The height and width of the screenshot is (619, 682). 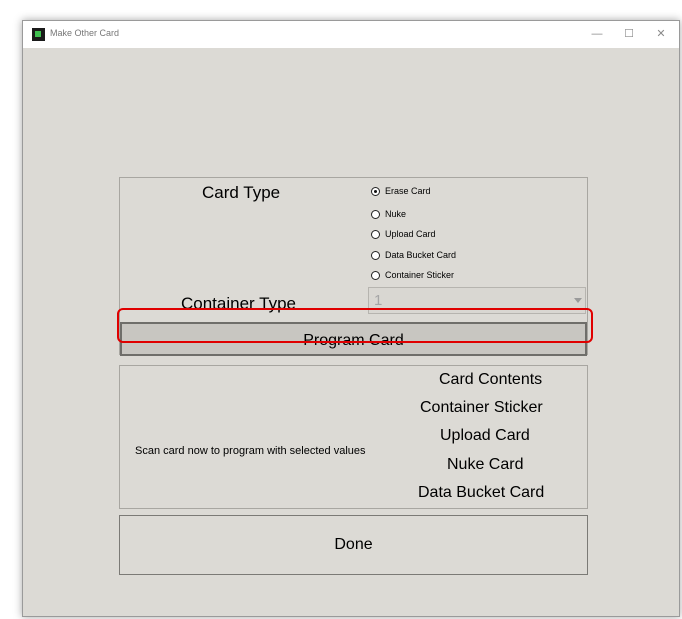 I want to click on card-type-label: Card Type, so click(x=241, y=192).